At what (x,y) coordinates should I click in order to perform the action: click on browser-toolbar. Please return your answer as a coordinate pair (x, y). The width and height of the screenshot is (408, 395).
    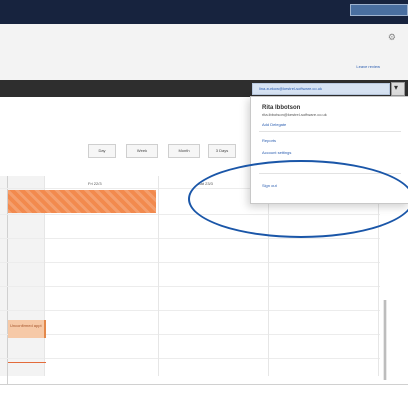
    Looking at the image, I should click on (204, 52).